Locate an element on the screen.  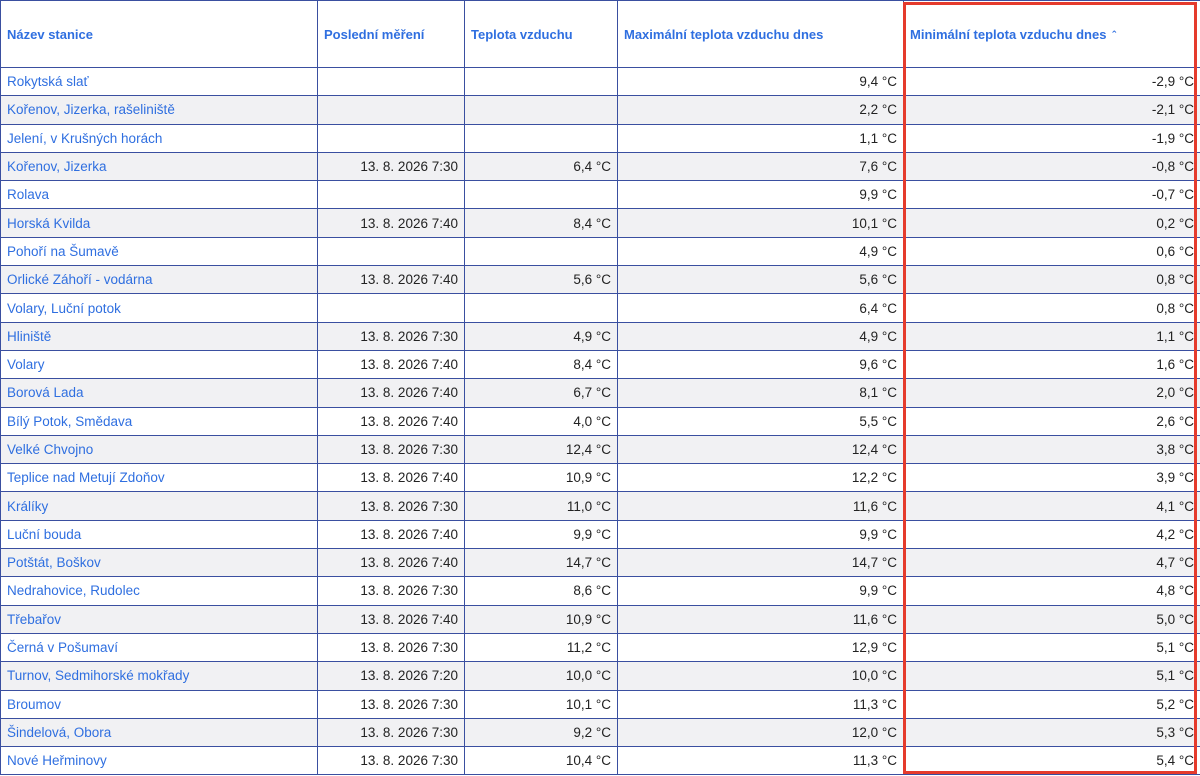
station-name-link: Luční bouda is located at coordinates (159, 534).